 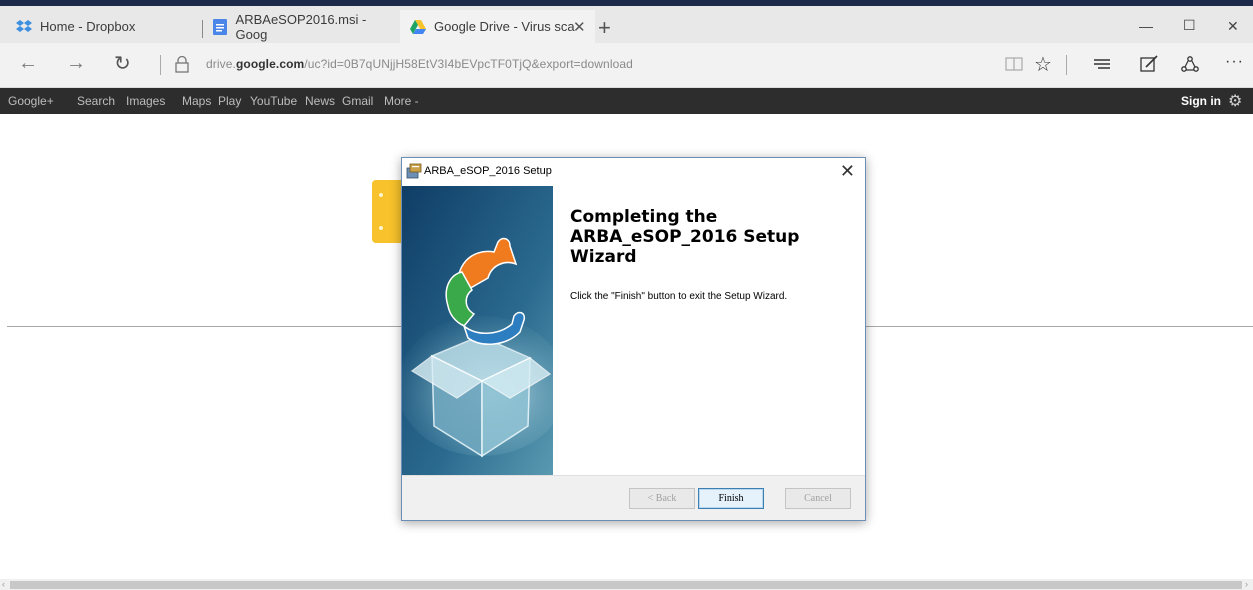 What do you see at coordinates (633, 172) in the screenshot?
I see `dialog-titlebar: ARBA_eSOP_2016 Setup ✕` at bounding box center [633, 172].